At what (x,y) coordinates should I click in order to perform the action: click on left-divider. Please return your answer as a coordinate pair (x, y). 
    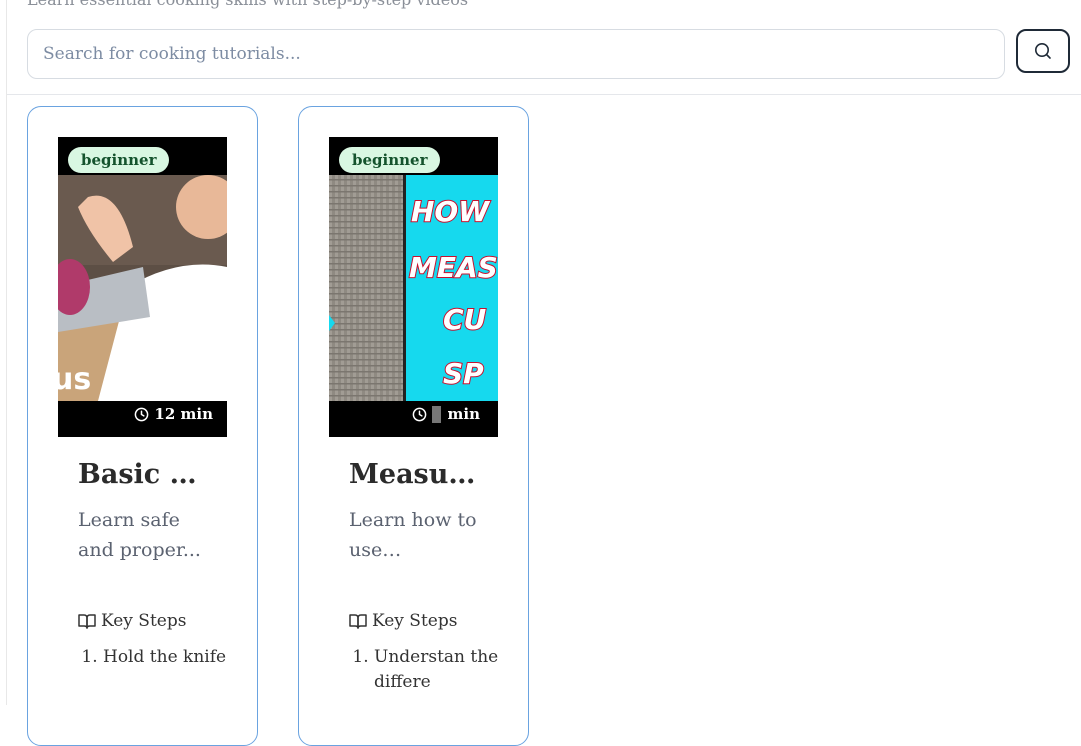
    Looking at the image, I should click on (6, 352).